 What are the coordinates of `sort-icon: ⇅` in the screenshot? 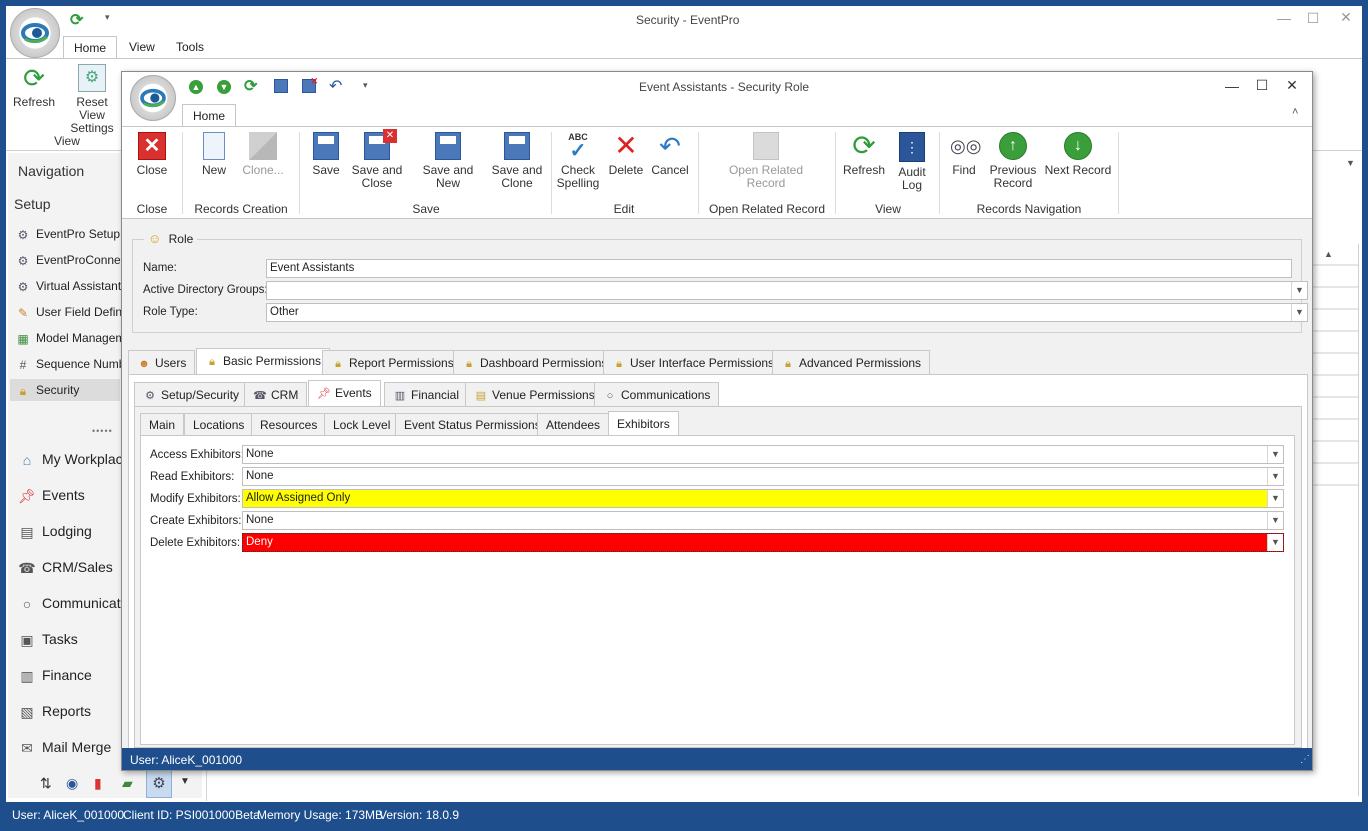 It's located at (46, 783).